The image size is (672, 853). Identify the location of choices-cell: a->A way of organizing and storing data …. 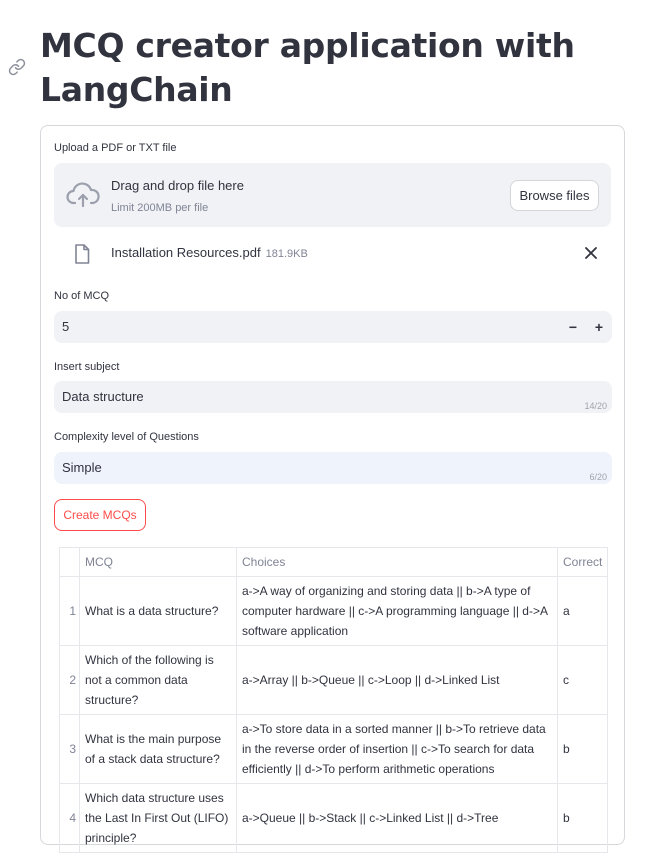
(397, 611).